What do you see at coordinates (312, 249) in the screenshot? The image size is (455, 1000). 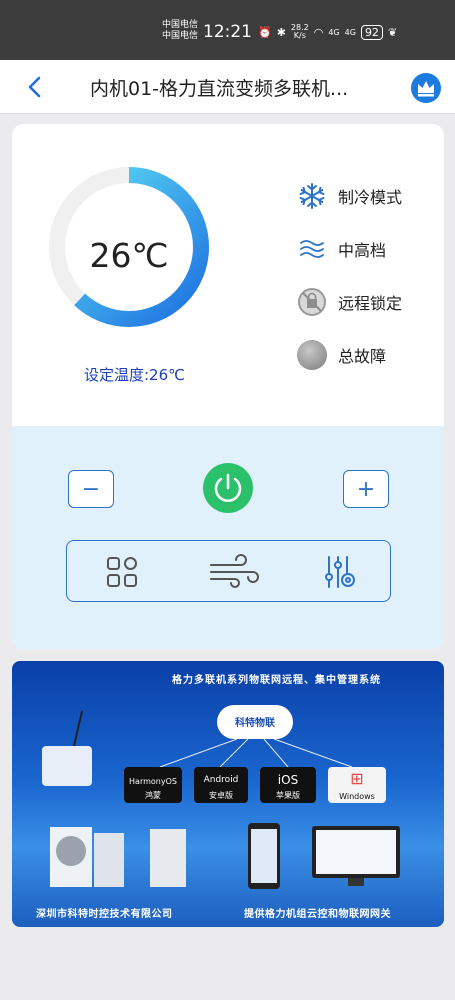 I see `fan-speed-icon` at bounding box center [312, 249].